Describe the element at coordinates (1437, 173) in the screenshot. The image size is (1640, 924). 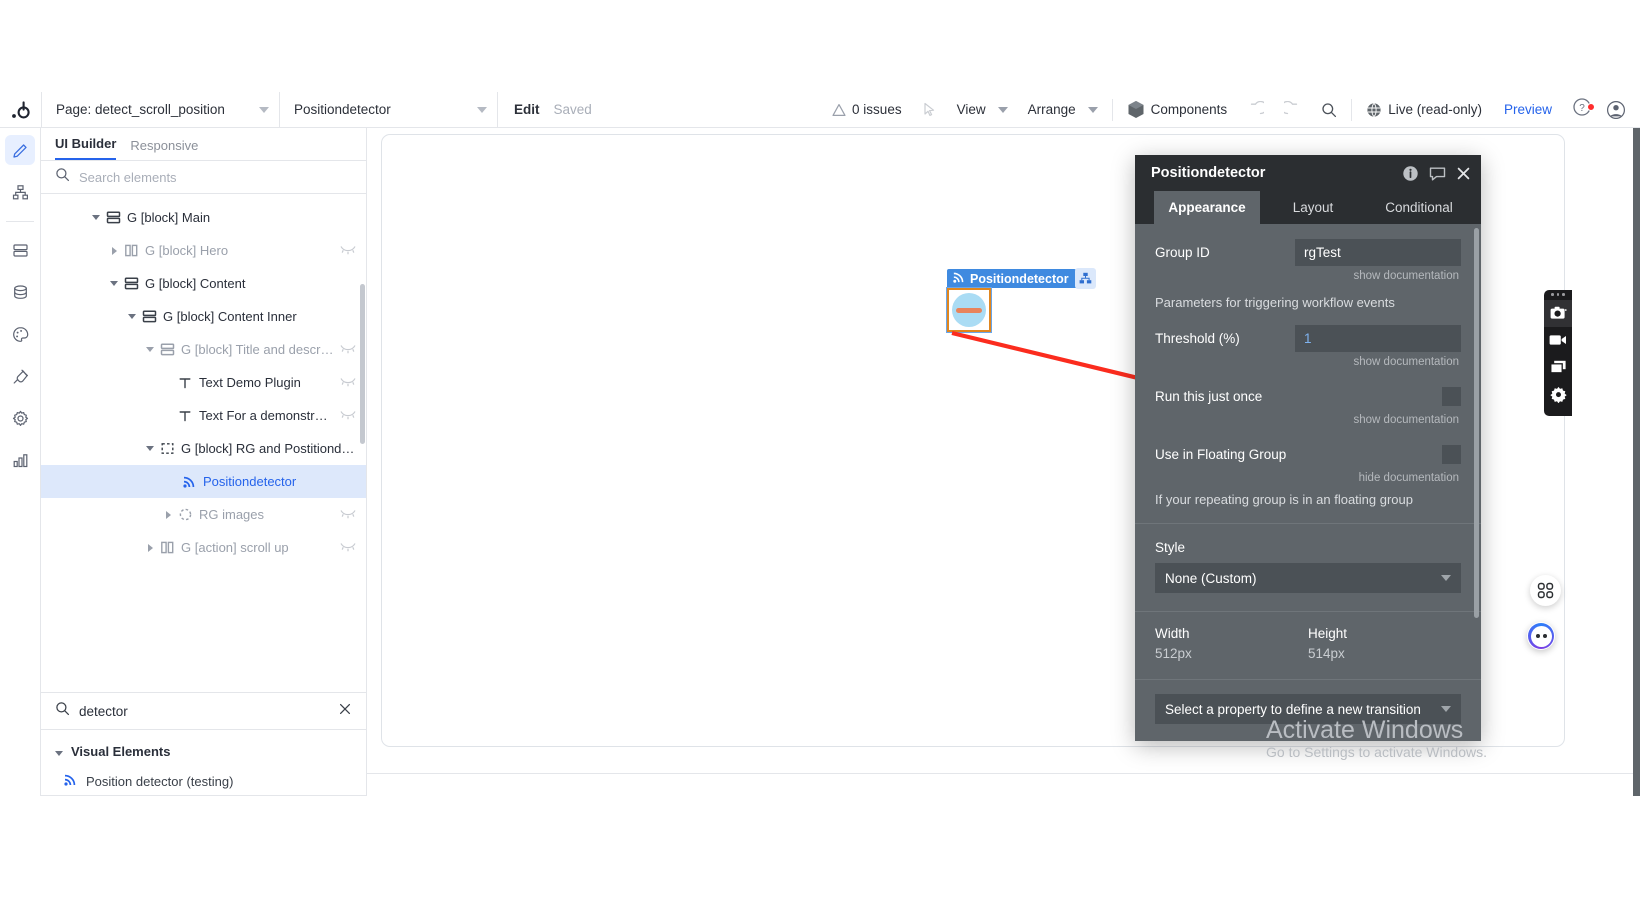
I see `comment-bubble-icon` at that location.